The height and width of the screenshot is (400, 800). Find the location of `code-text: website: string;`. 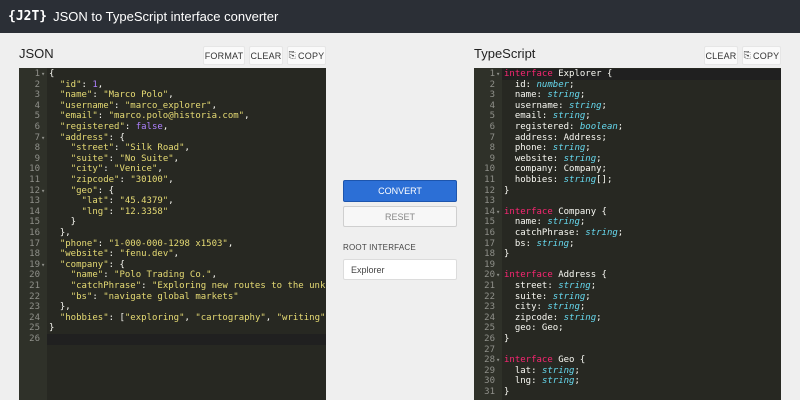

code-text: website: string; is located at coordinates (553, 158).